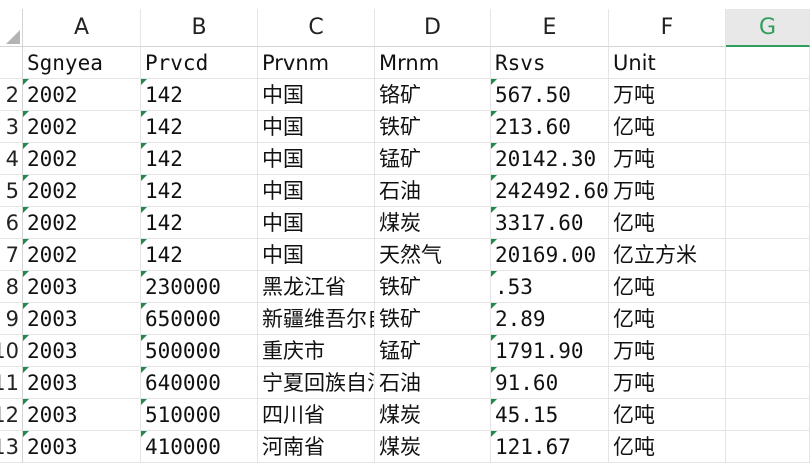  I want to click on table-cell: 亿立方米, so click(667, 255).